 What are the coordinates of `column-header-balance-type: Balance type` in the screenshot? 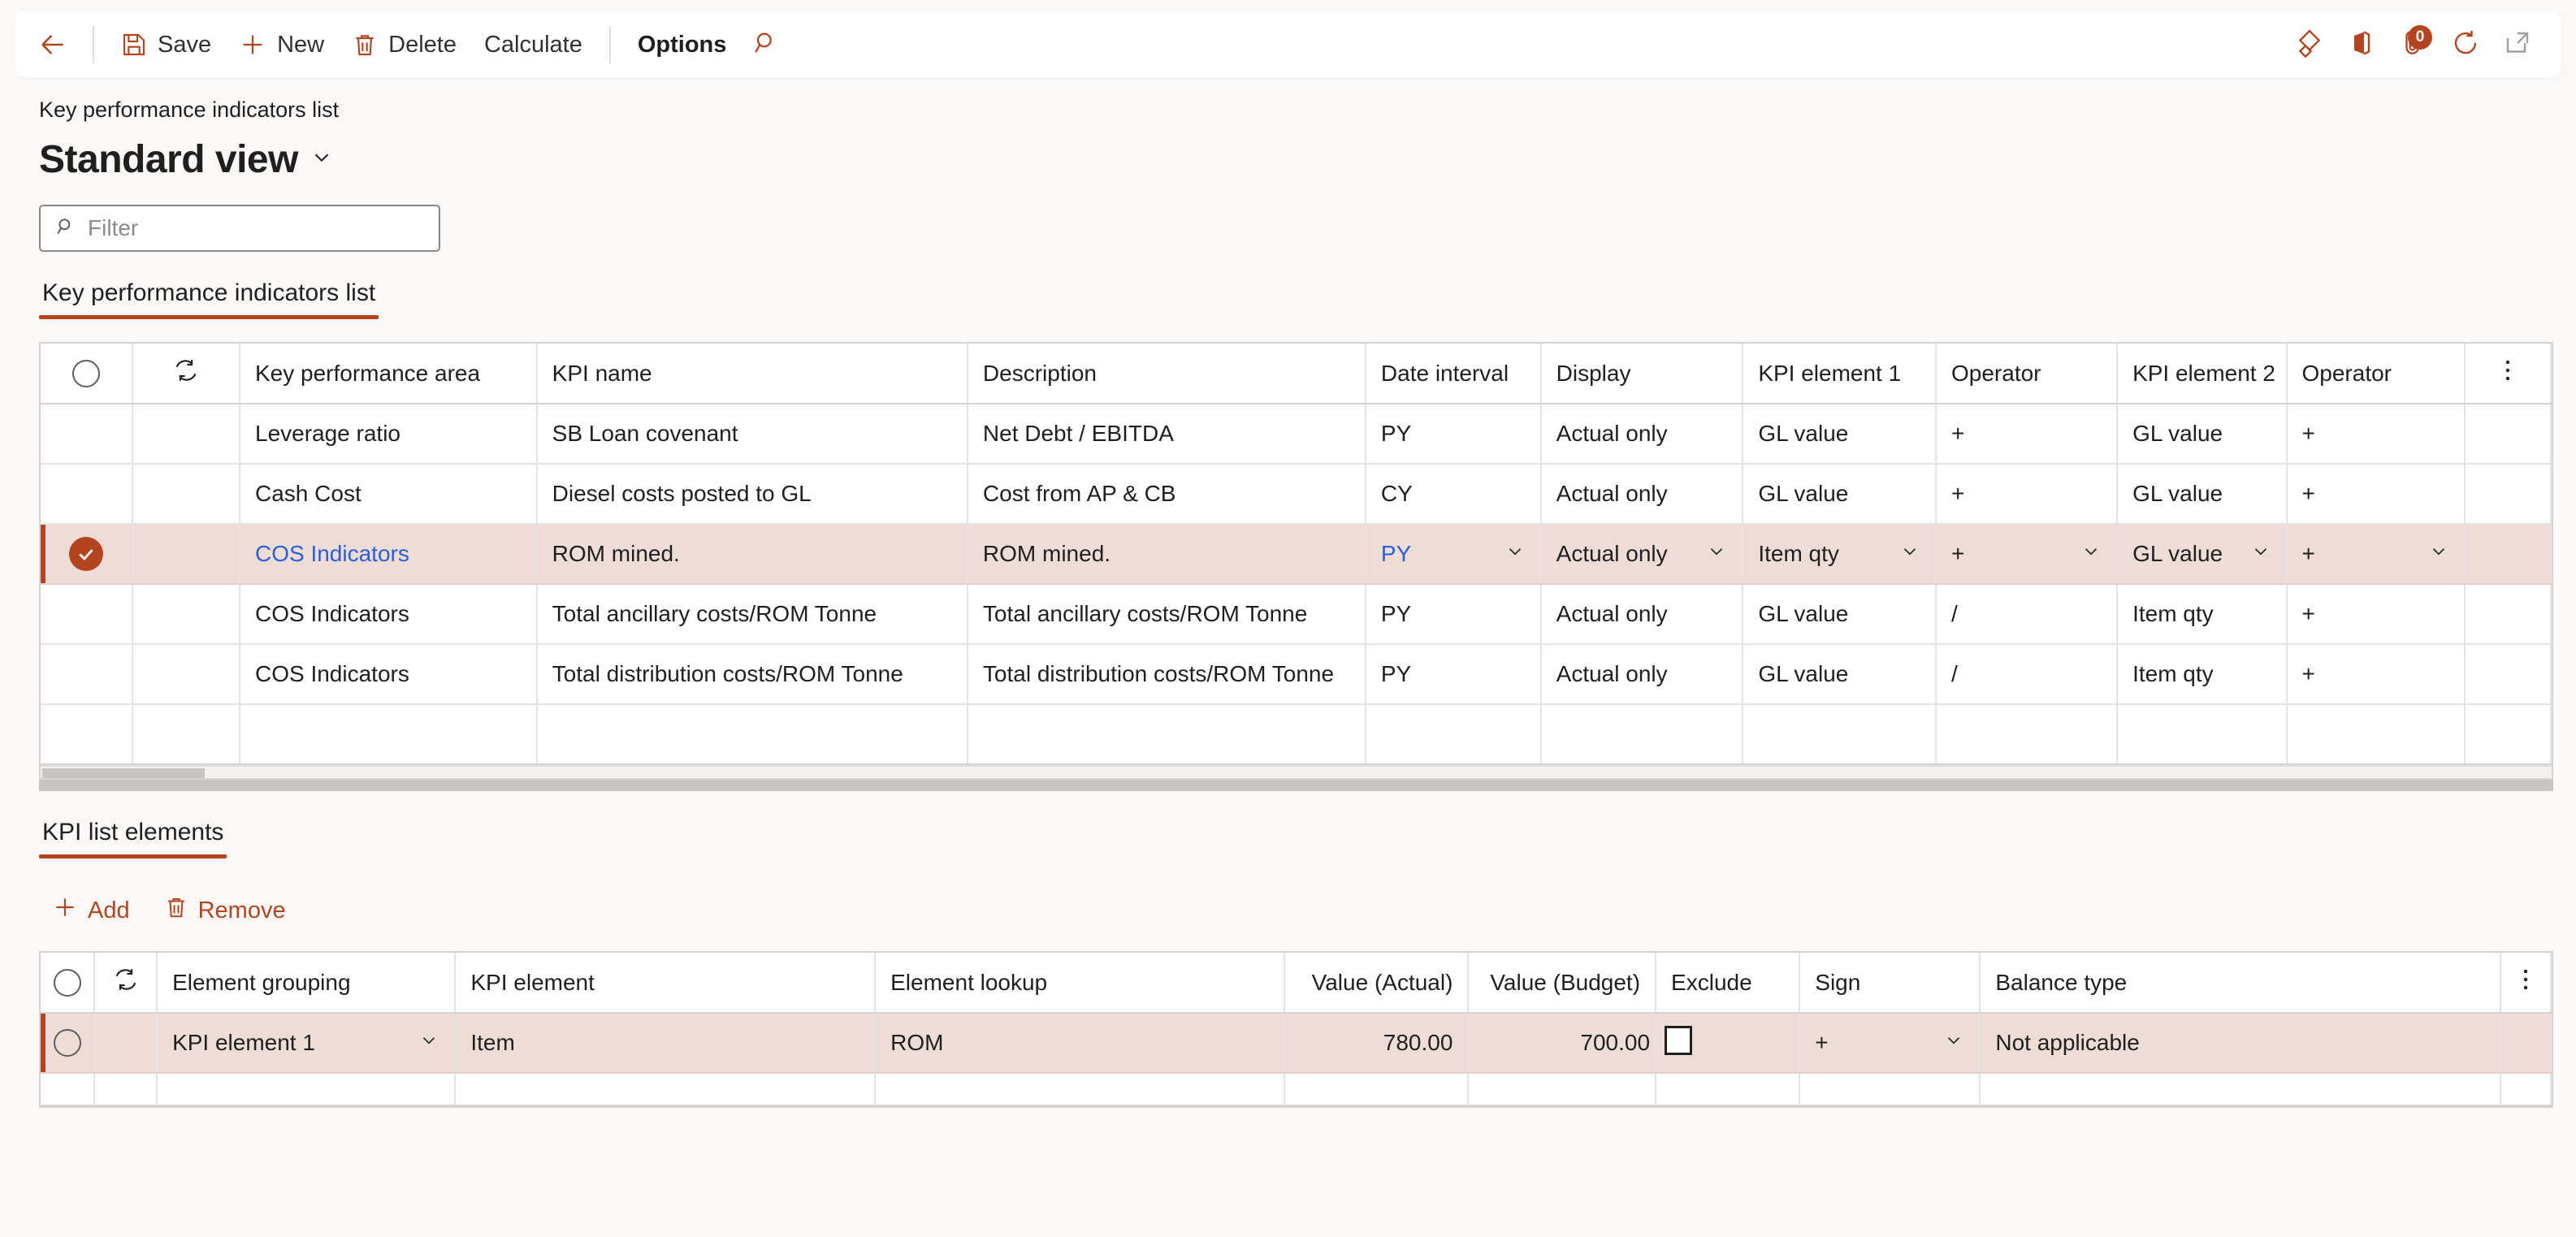 It's located at (2240, 984).